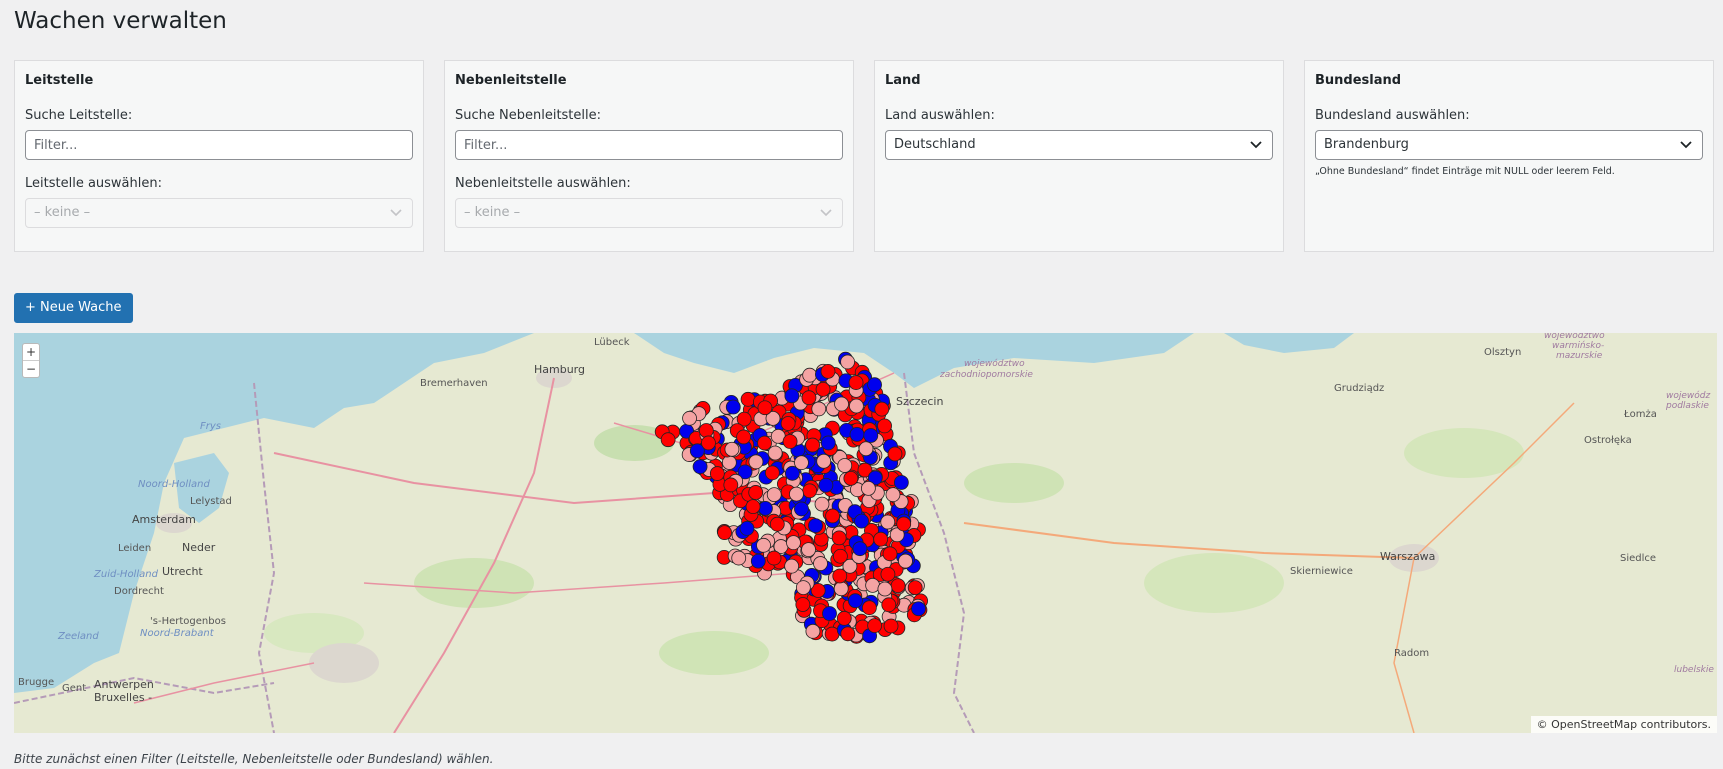 The height and width of the screenshot is (769, 1723). I want to click on leitstelle-search-input, so click(219, 145).